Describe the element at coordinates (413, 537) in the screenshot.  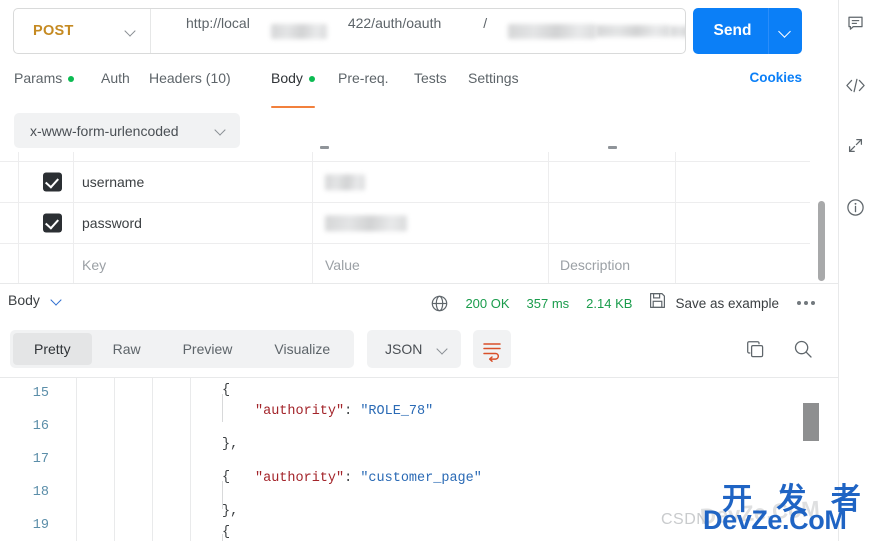
I see `code-line-clipped: "authority": "irty_account_batchDelete"` at that location.